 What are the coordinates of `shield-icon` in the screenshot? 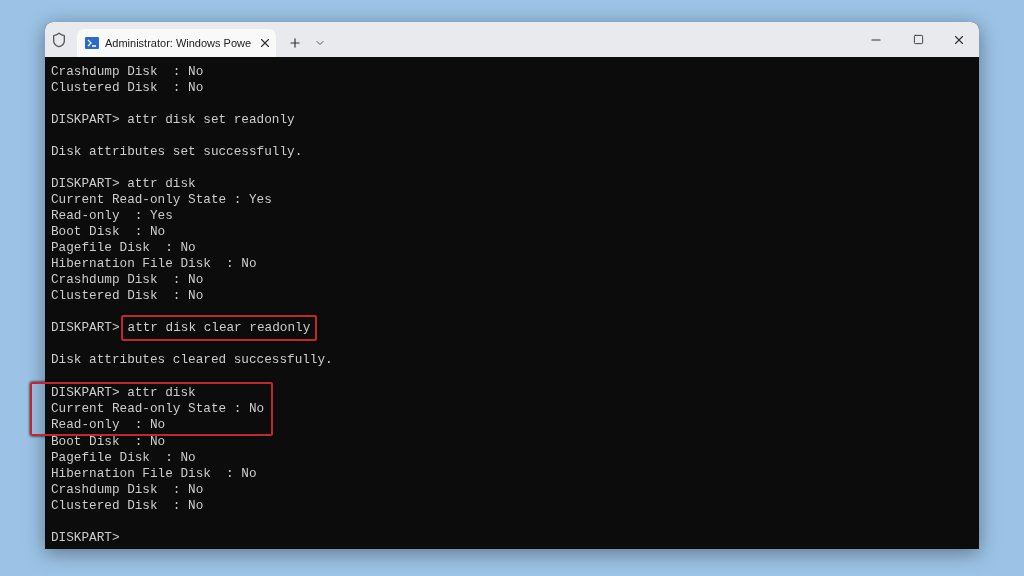 It's located at (59, 40).